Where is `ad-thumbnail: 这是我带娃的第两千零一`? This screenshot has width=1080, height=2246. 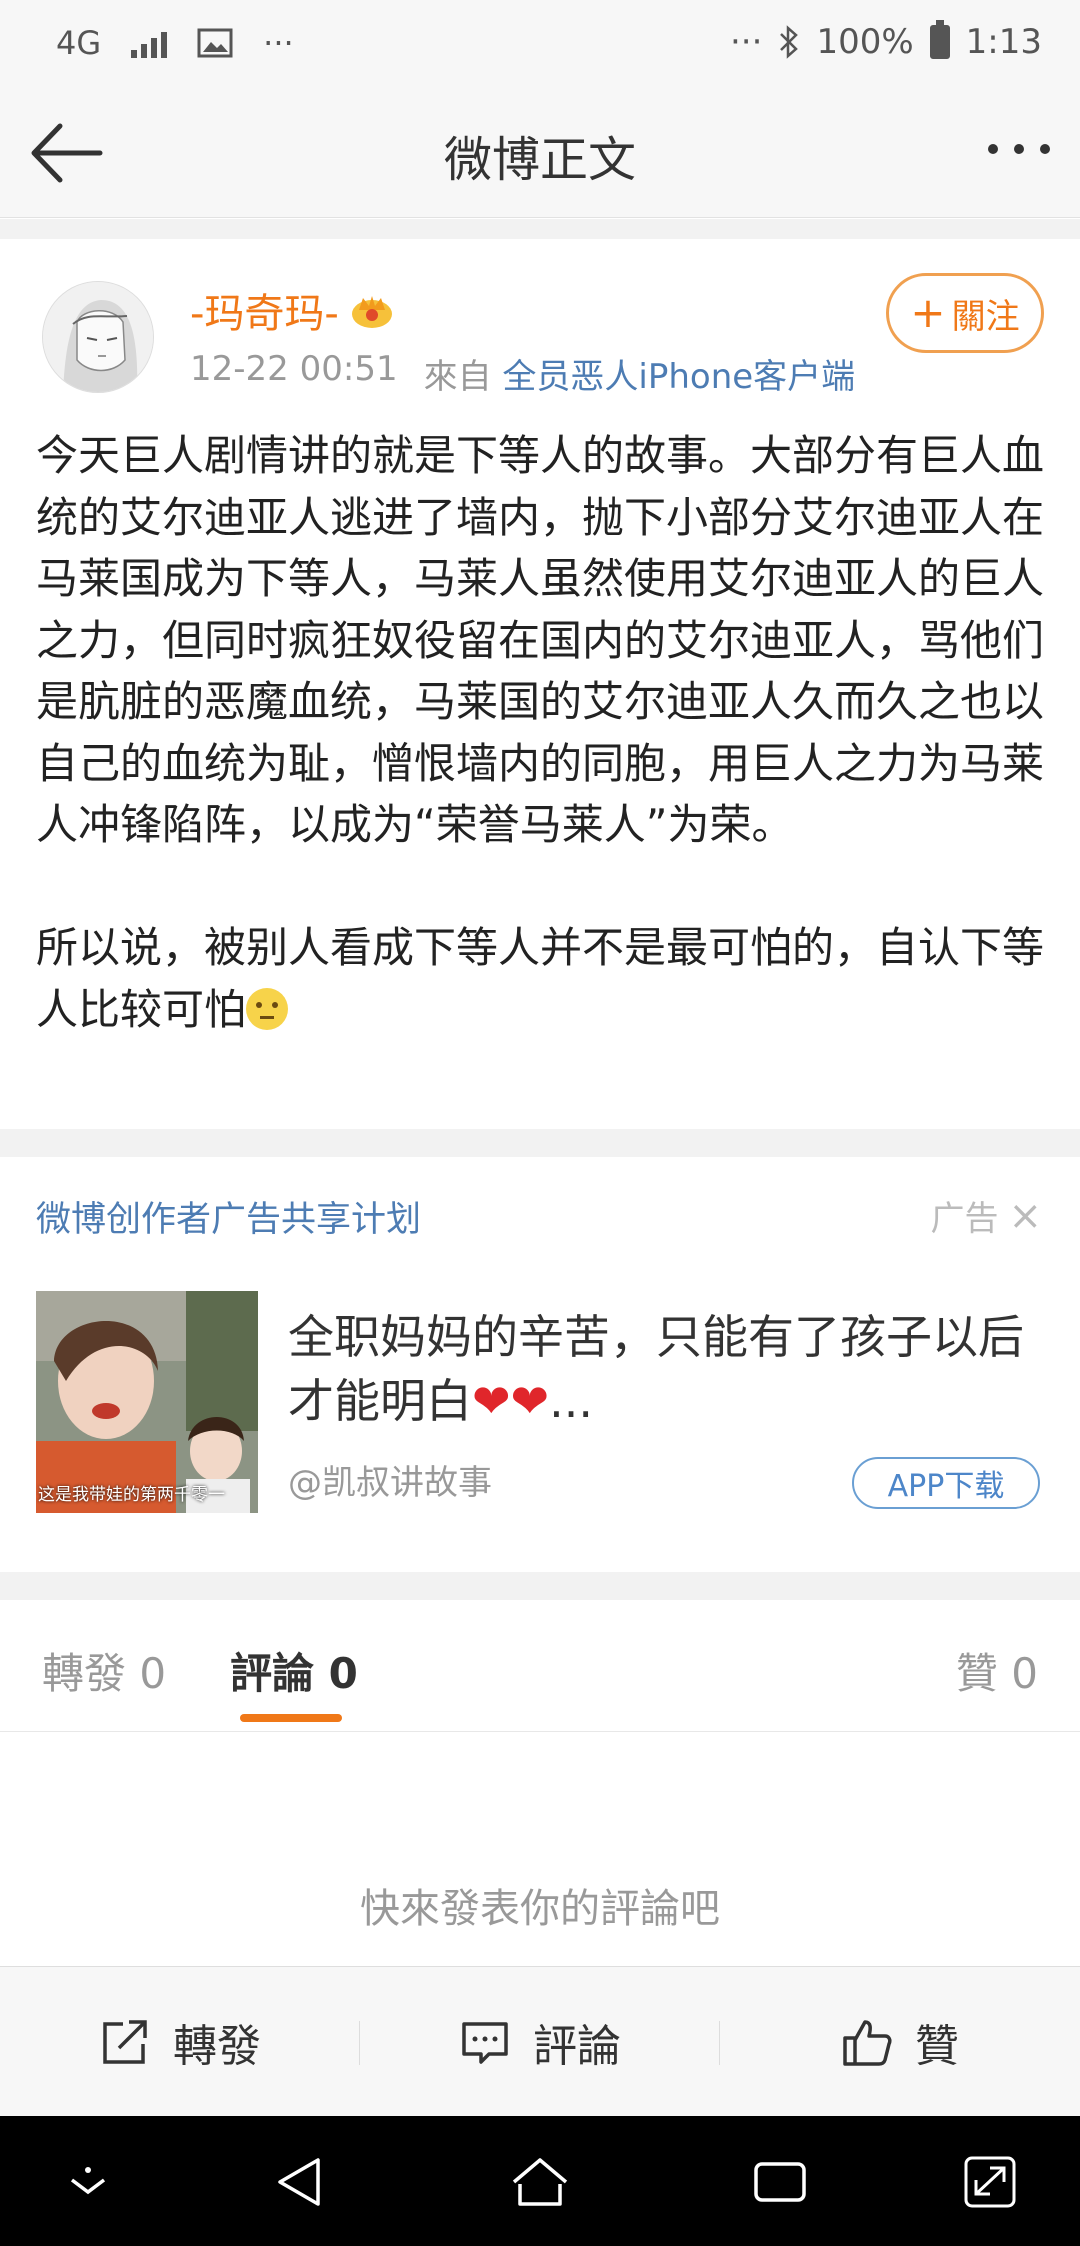
ad-thumbnail: 这是我带娃的第两千零一 is located at coordinates (147, 1402).